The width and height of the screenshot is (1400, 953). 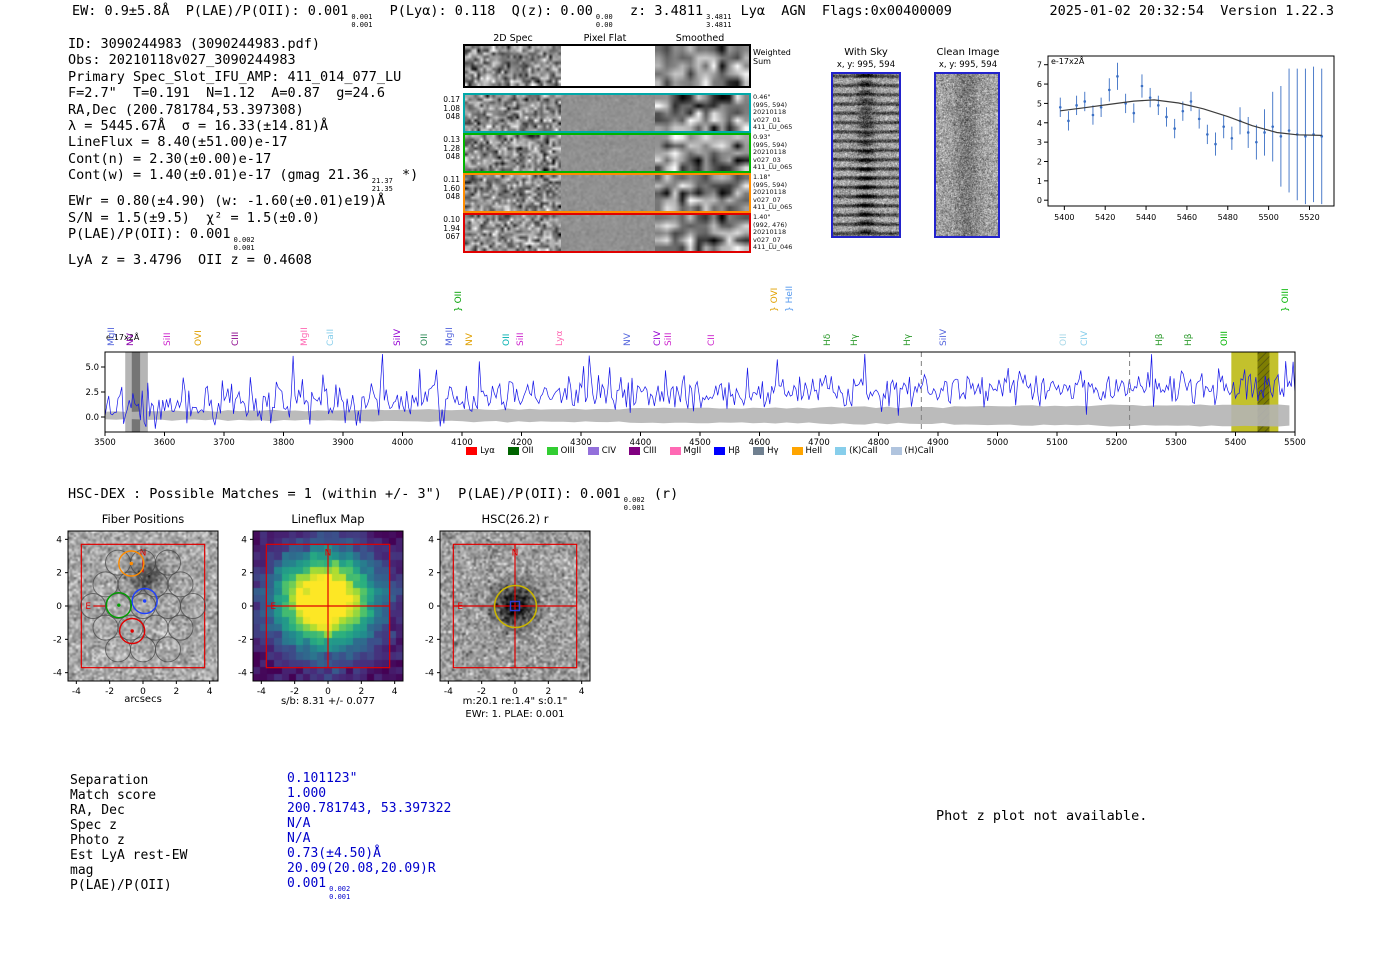 I want to click on stacked-uncertainty: 0.002 0.001, so click(x=244, y=244).